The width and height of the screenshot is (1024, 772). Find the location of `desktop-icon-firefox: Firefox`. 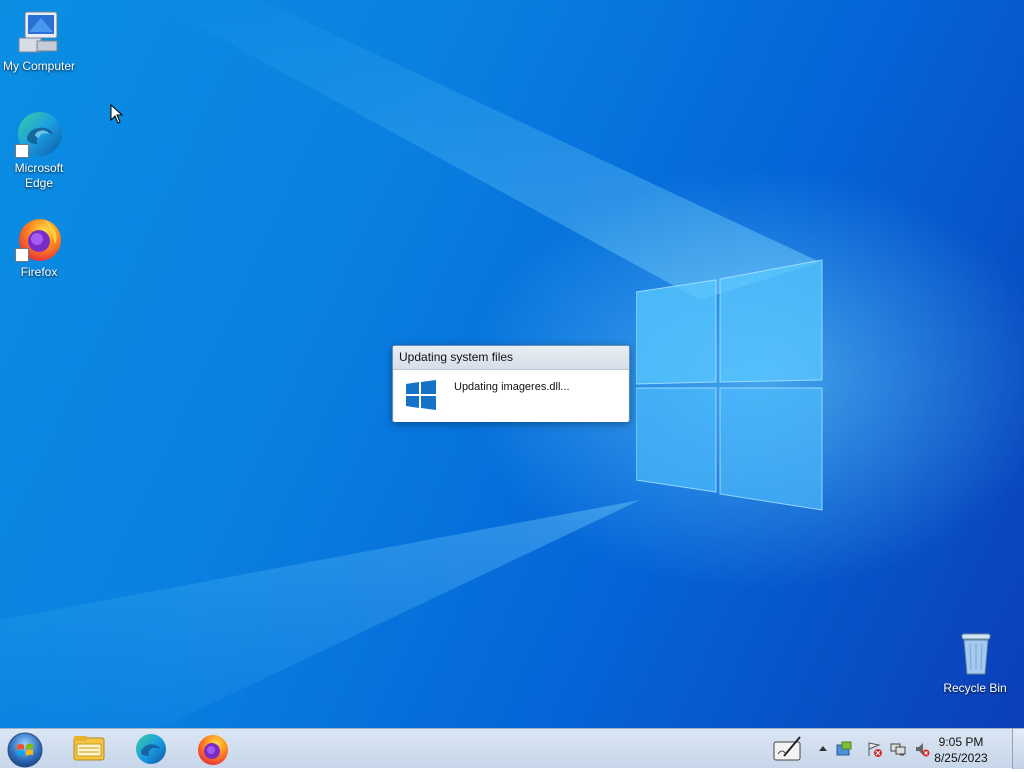

desktop-icon-firefox: Firefox is located at coordinates (39, 247).